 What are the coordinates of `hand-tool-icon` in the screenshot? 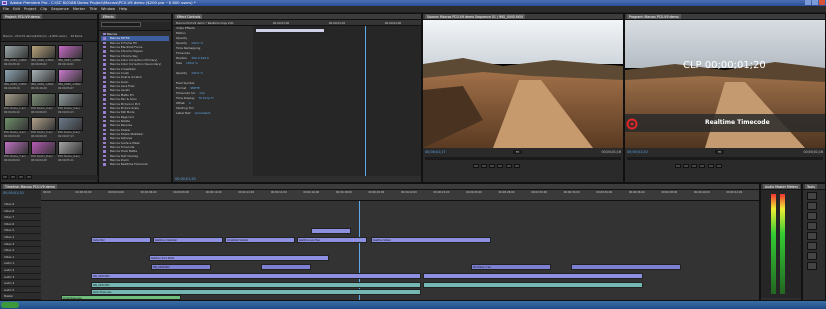 It's located at (812, 256).